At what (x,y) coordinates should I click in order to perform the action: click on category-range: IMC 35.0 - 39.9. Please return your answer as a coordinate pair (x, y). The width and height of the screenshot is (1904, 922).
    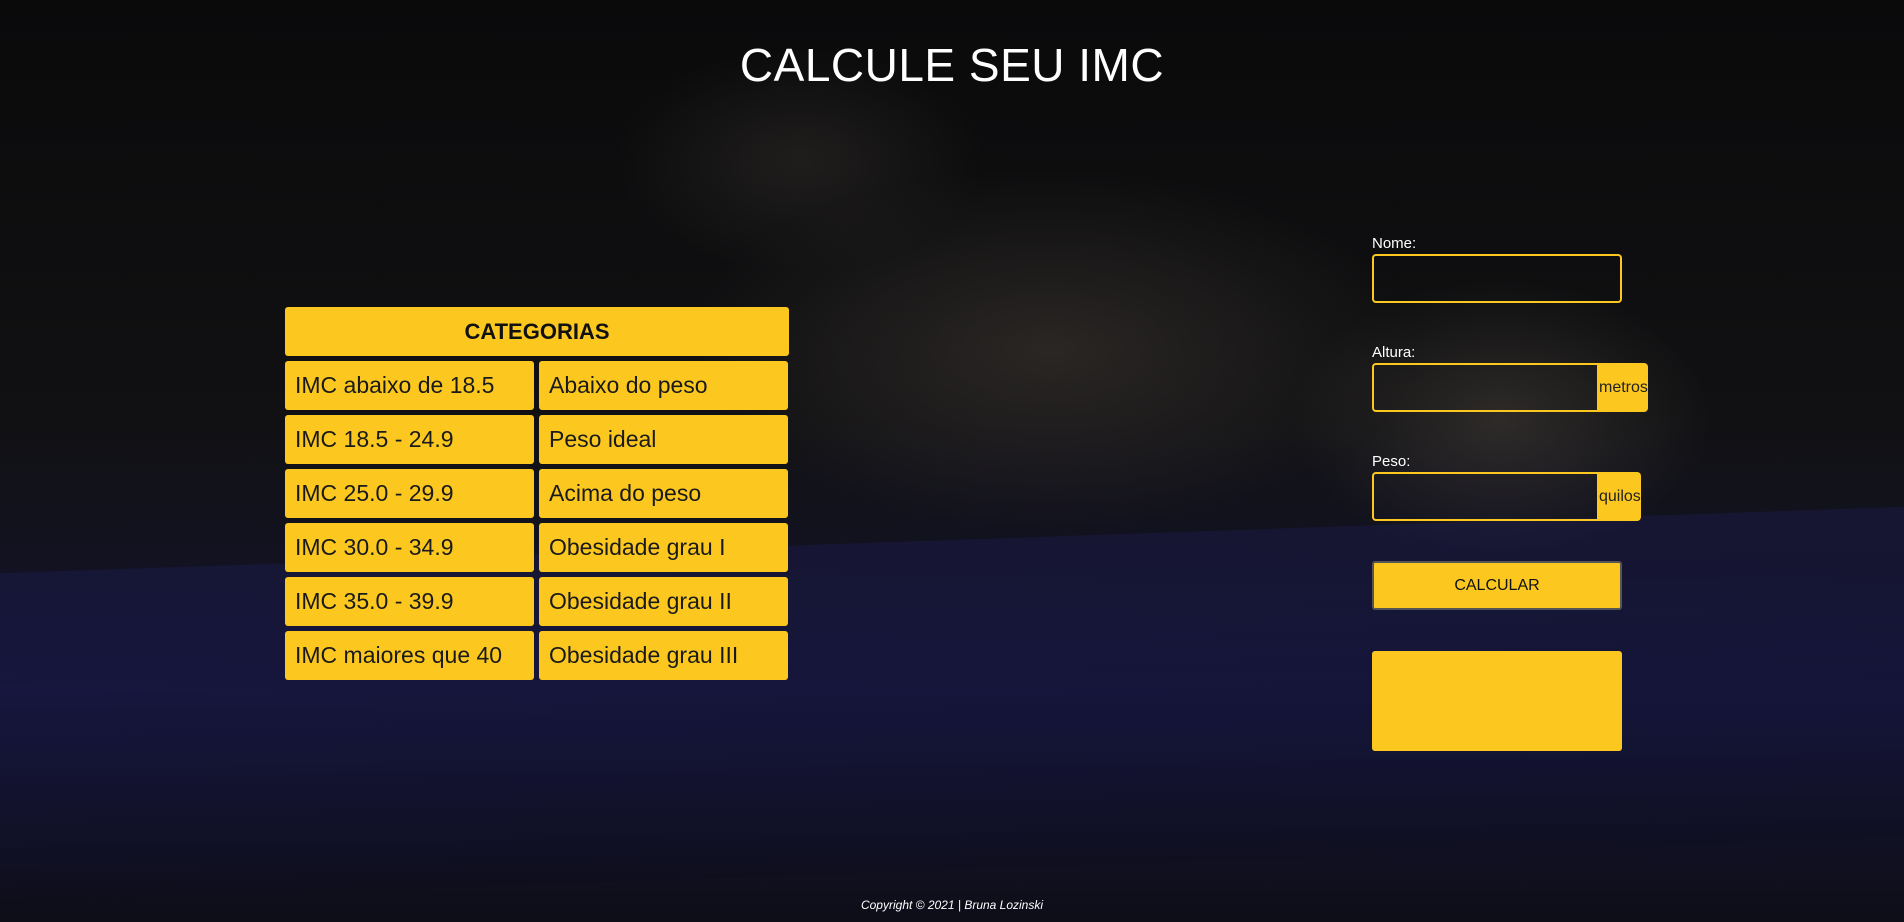
    Looking at the image, I should click on (409, 601).